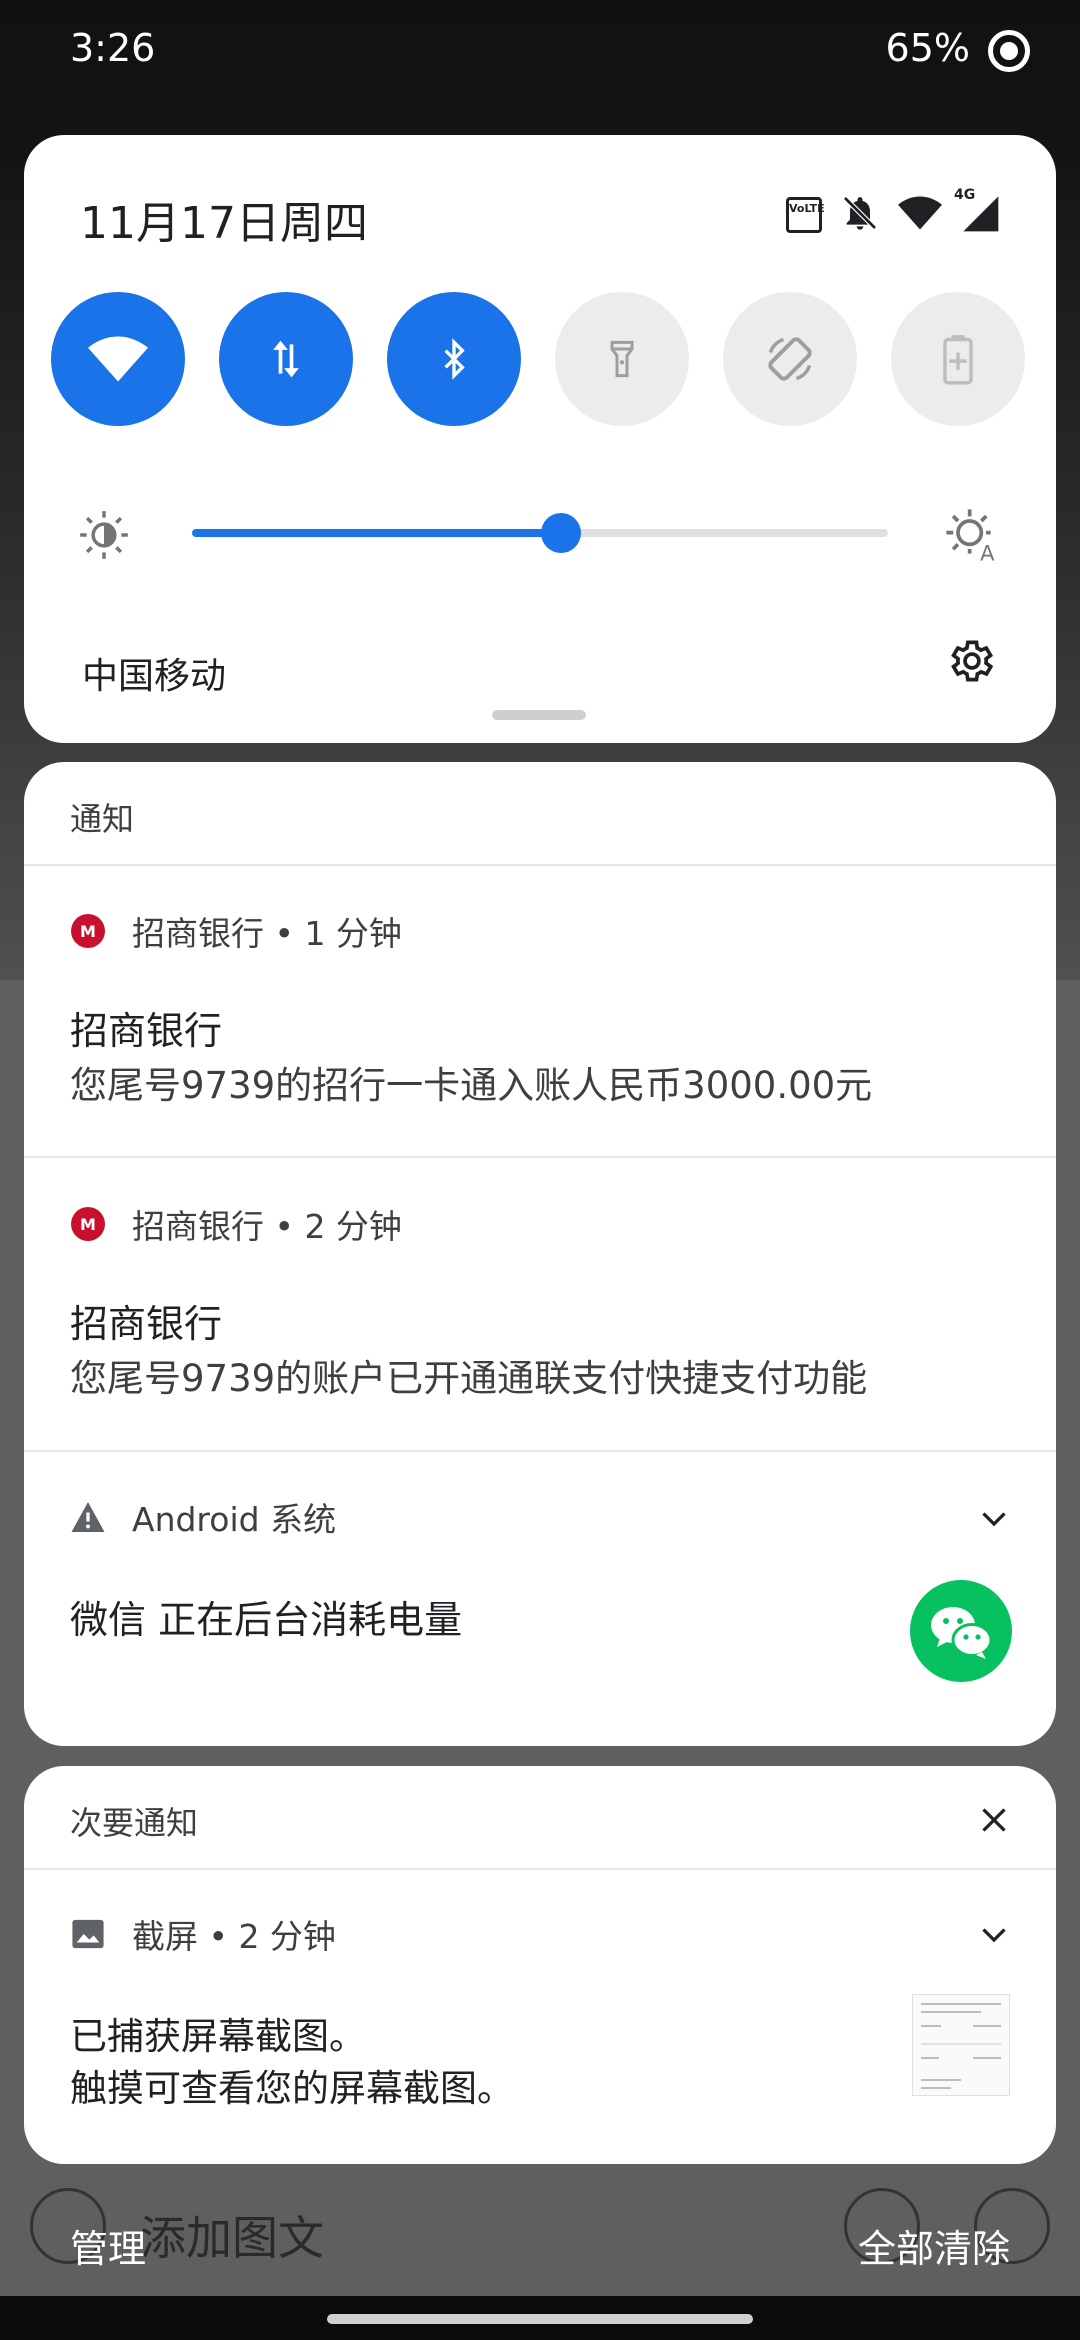 The height and width of the screenshot is (2340, 1080). I want to click on notification-app-line: Android 系统, so click(234, 1519).